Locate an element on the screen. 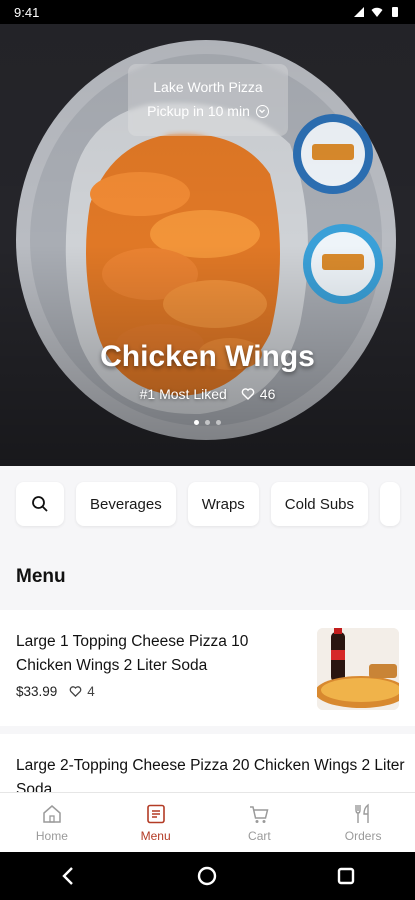 The image size is (415, 900). wifi-icon is located at coordinates (377, 12).